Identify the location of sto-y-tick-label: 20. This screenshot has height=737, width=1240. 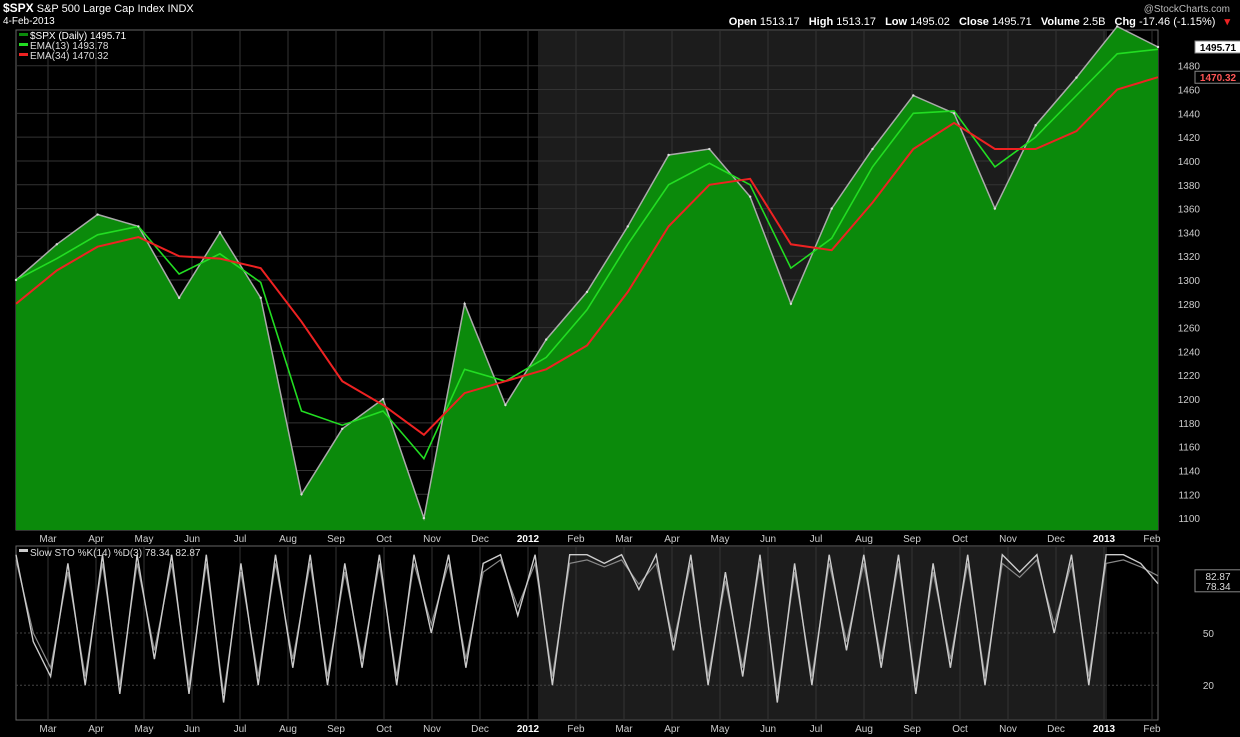
(1209, 686).